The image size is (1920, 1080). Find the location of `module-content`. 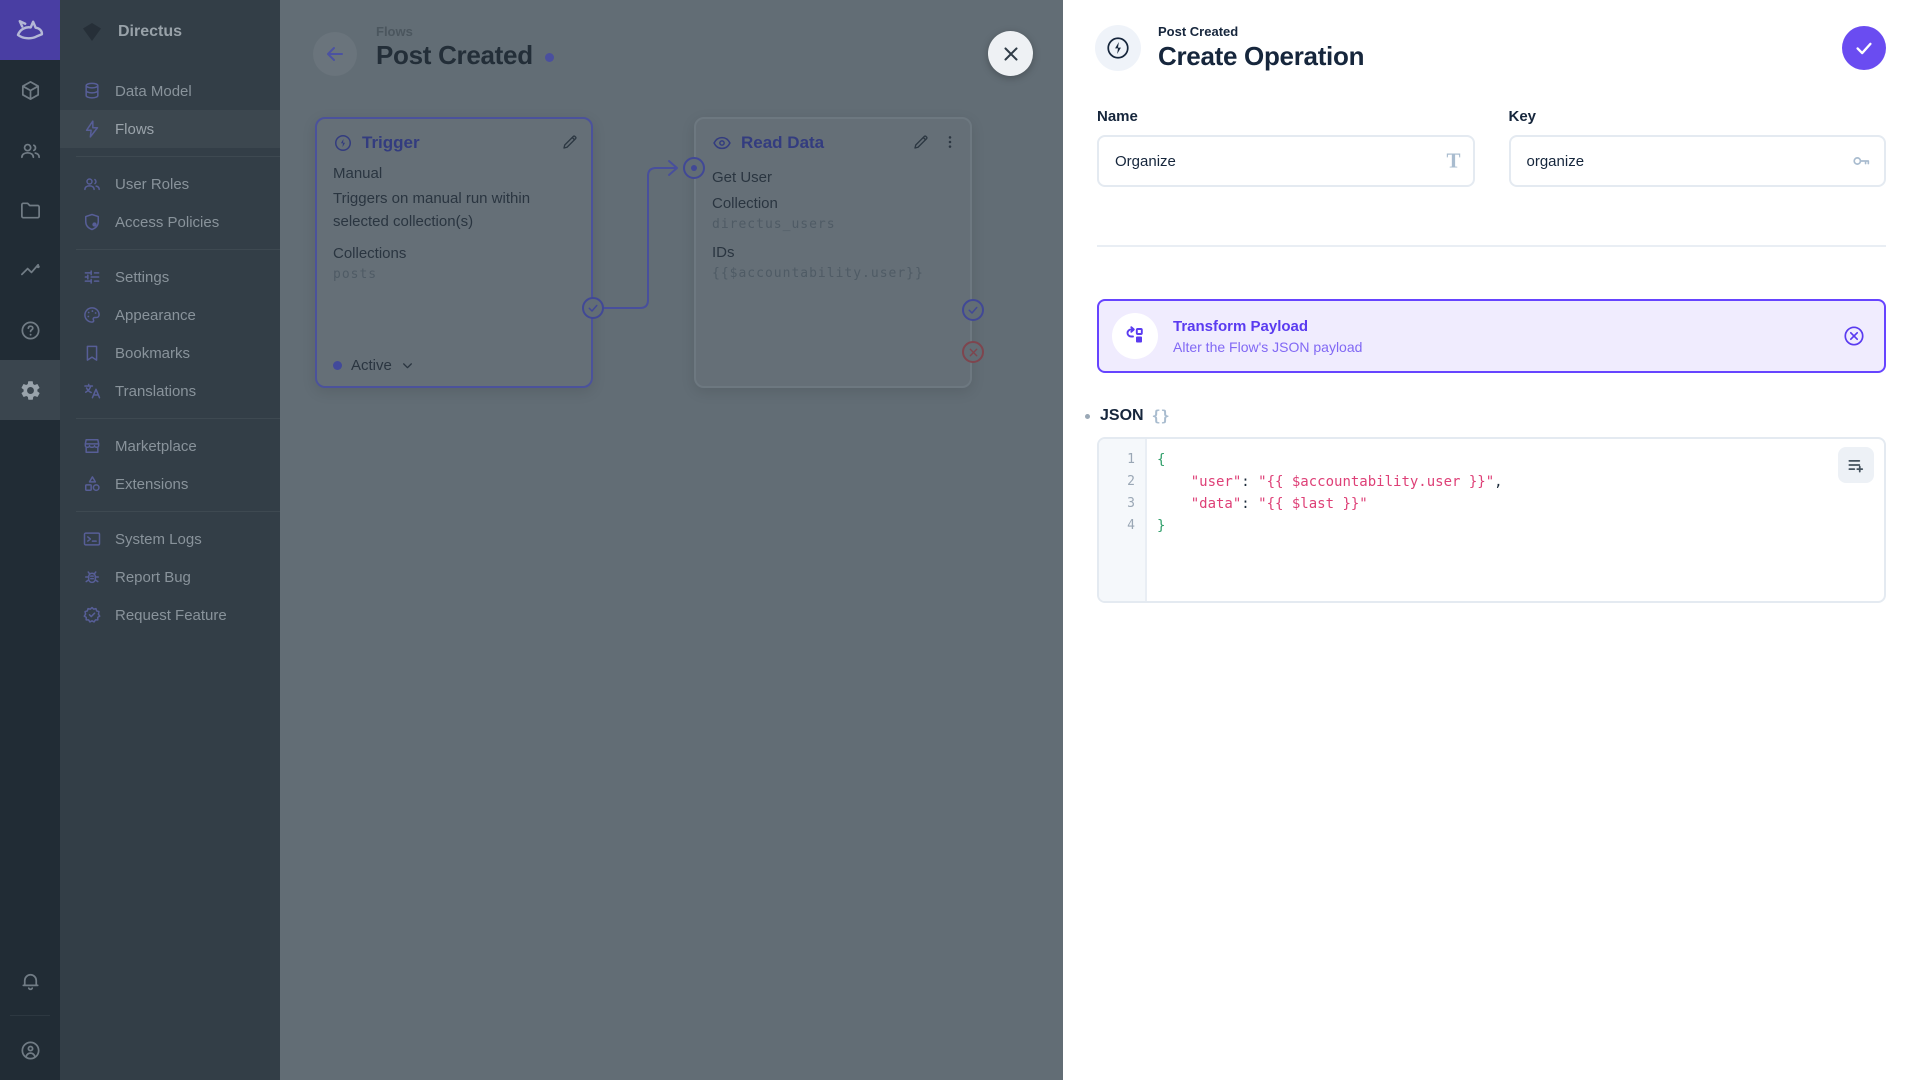

module-content is located at coordinates (30, 90).